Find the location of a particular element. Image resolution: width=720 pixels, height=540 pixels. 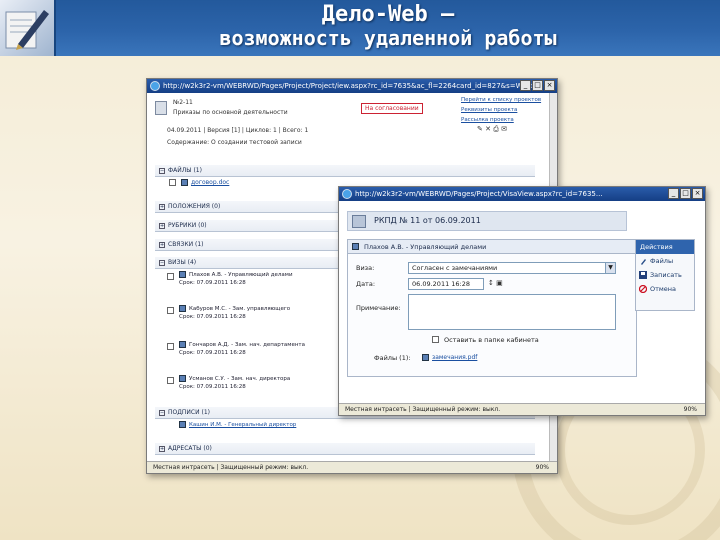

visa-panel-title: Плахов А.В. - Управляющий делами is located at coordinates (492, 247).